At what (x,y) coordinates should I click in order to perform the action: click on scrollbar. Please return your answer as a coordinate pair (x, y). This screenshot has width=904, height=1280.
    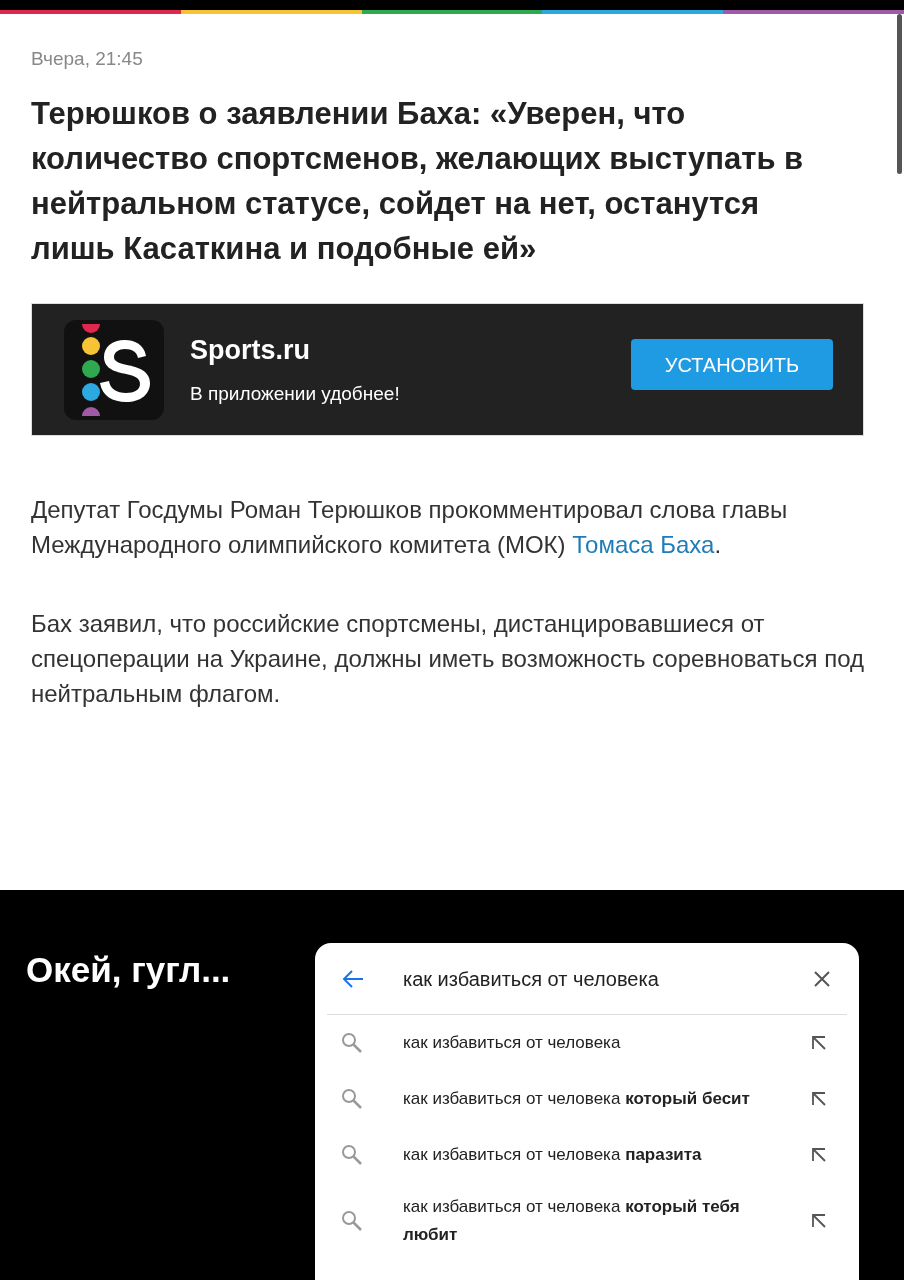
    Looking at the image, I should click on (899, 94).